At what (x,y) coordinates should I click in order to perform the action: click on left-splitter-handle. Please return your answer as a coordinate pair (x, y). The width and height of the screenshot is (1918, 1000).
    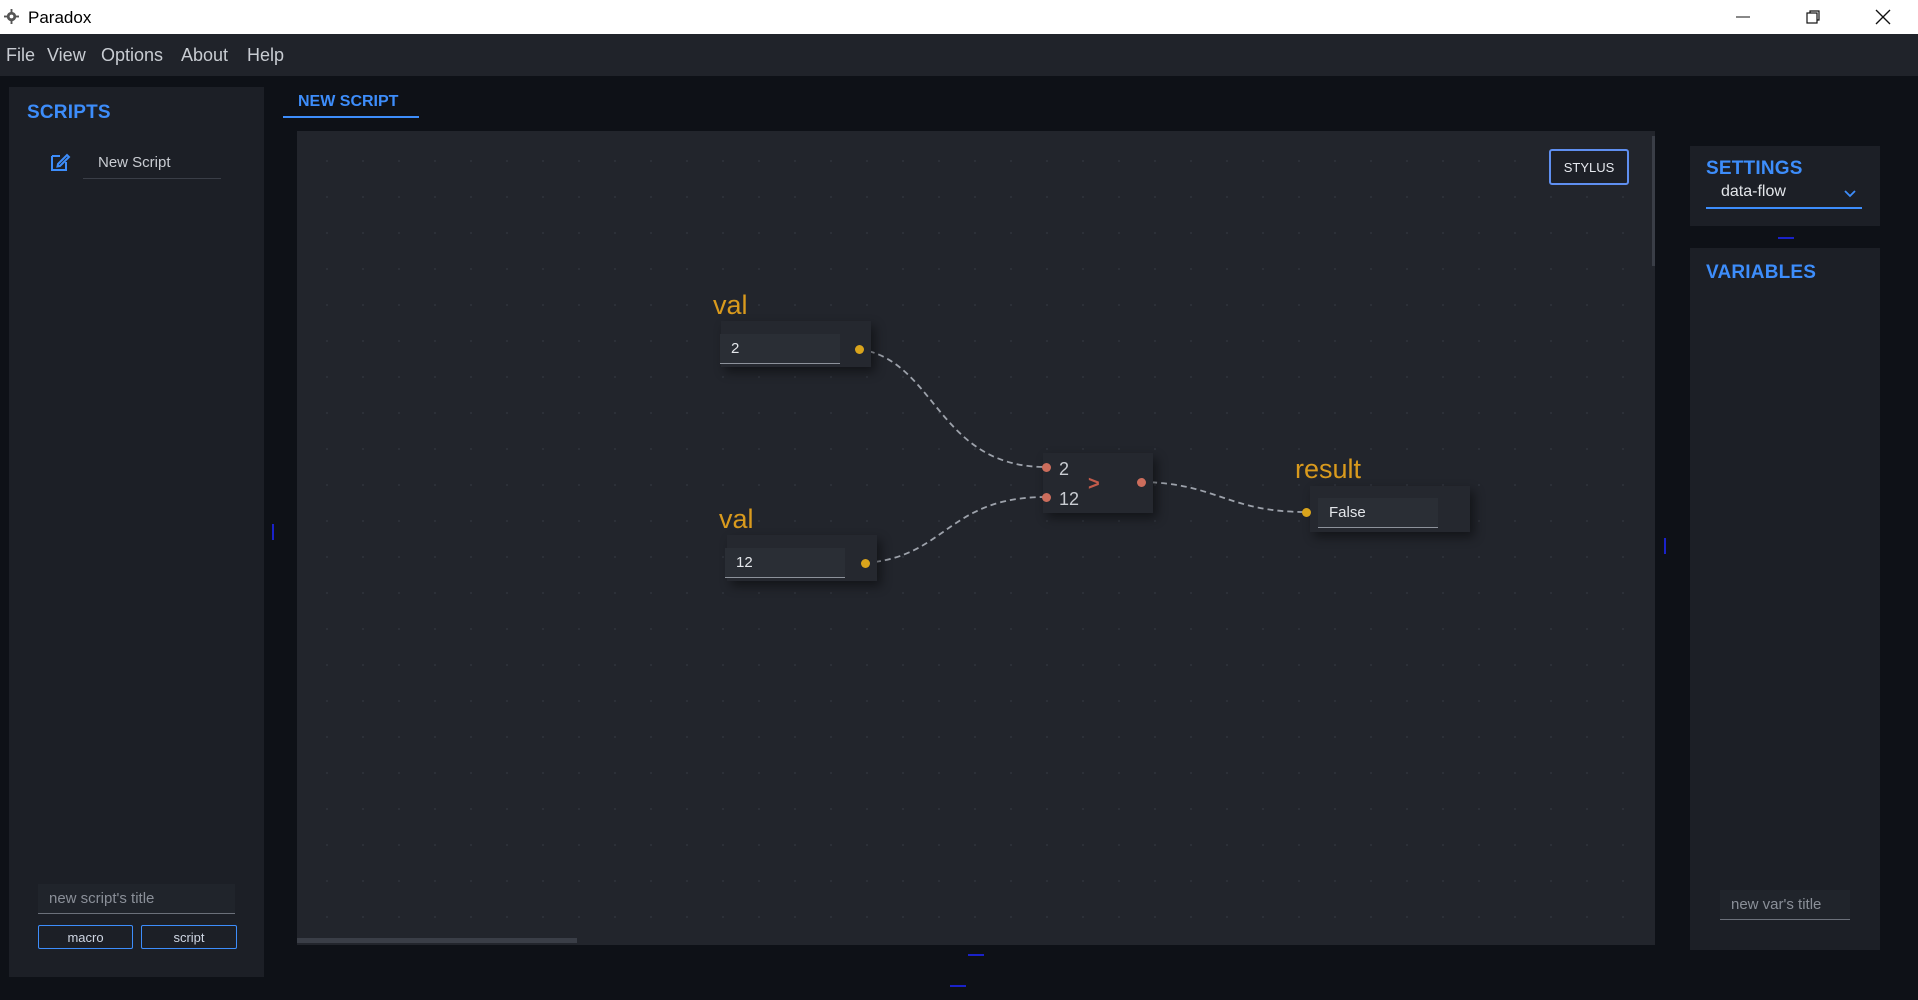
    Looking at the image, I should click on (273, 532).